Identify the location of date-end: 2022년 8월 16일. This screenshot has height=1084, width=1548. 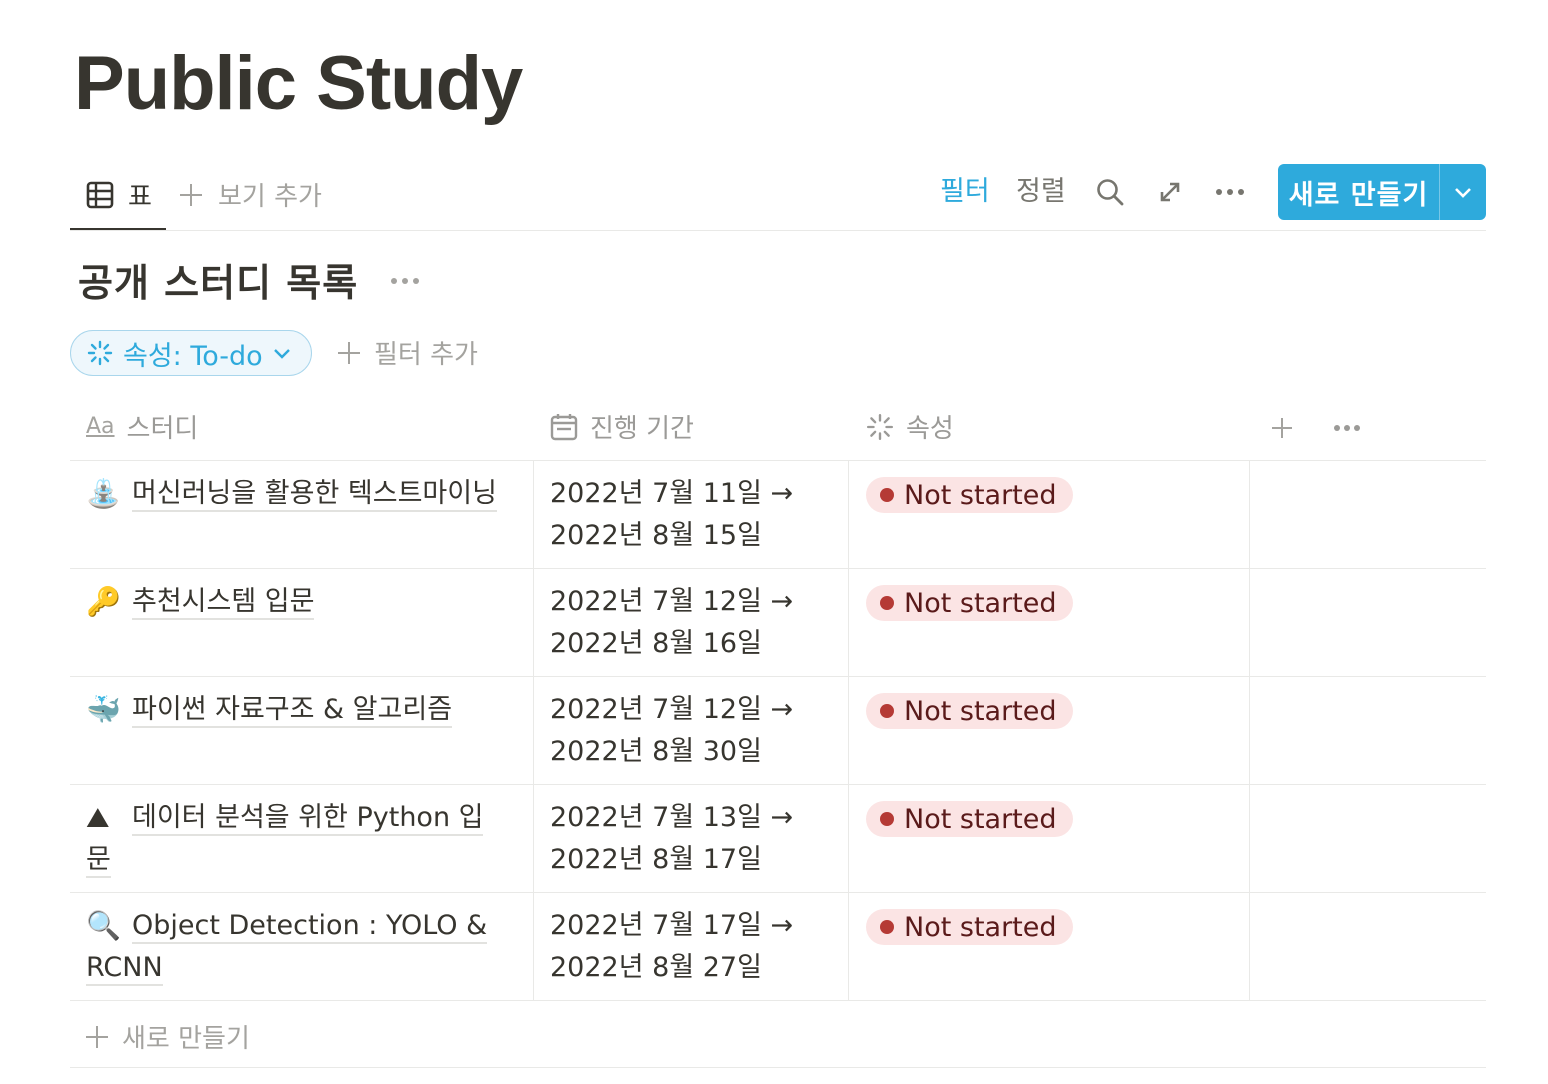
(656, 643).